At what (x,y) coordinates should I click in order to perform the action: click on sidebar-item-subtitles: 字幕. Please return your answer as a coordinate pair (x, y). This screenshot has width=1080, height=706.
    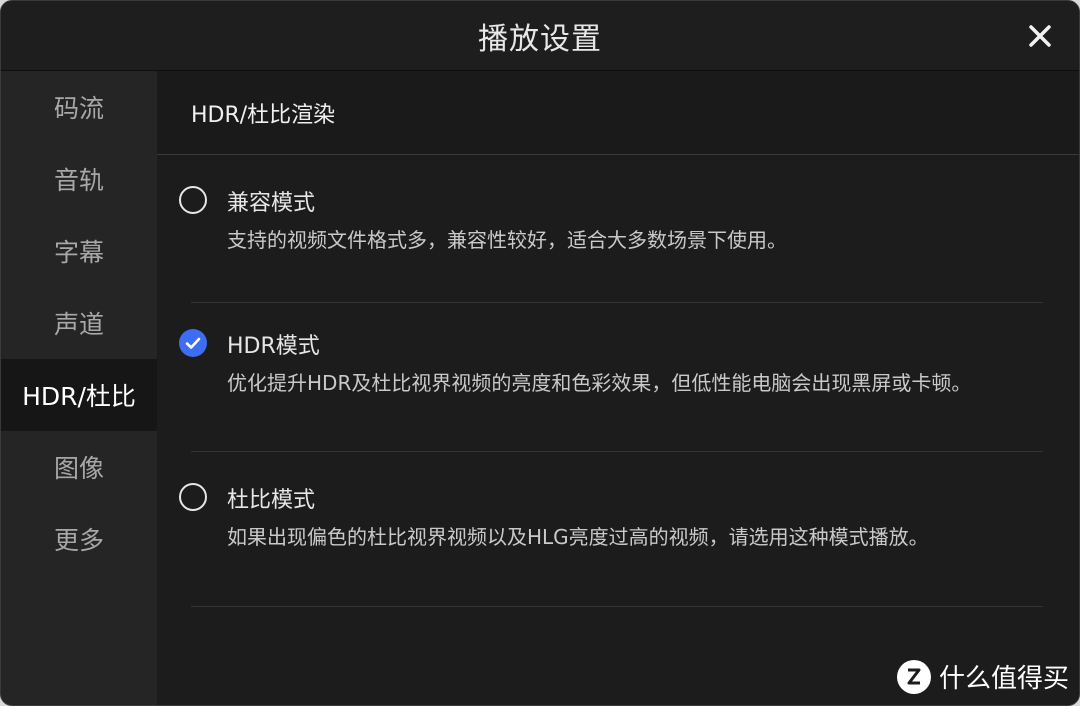
    Looking at the image, I should click on (79, 251).